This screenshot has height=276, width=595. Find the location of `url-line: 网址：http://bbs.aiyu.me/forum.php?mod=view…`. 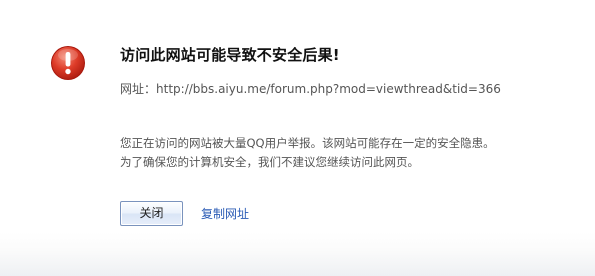

url-line: 网址：http://bbs.aiyu.me/forum.php?mod=view… is located at coordinates (310, 89).